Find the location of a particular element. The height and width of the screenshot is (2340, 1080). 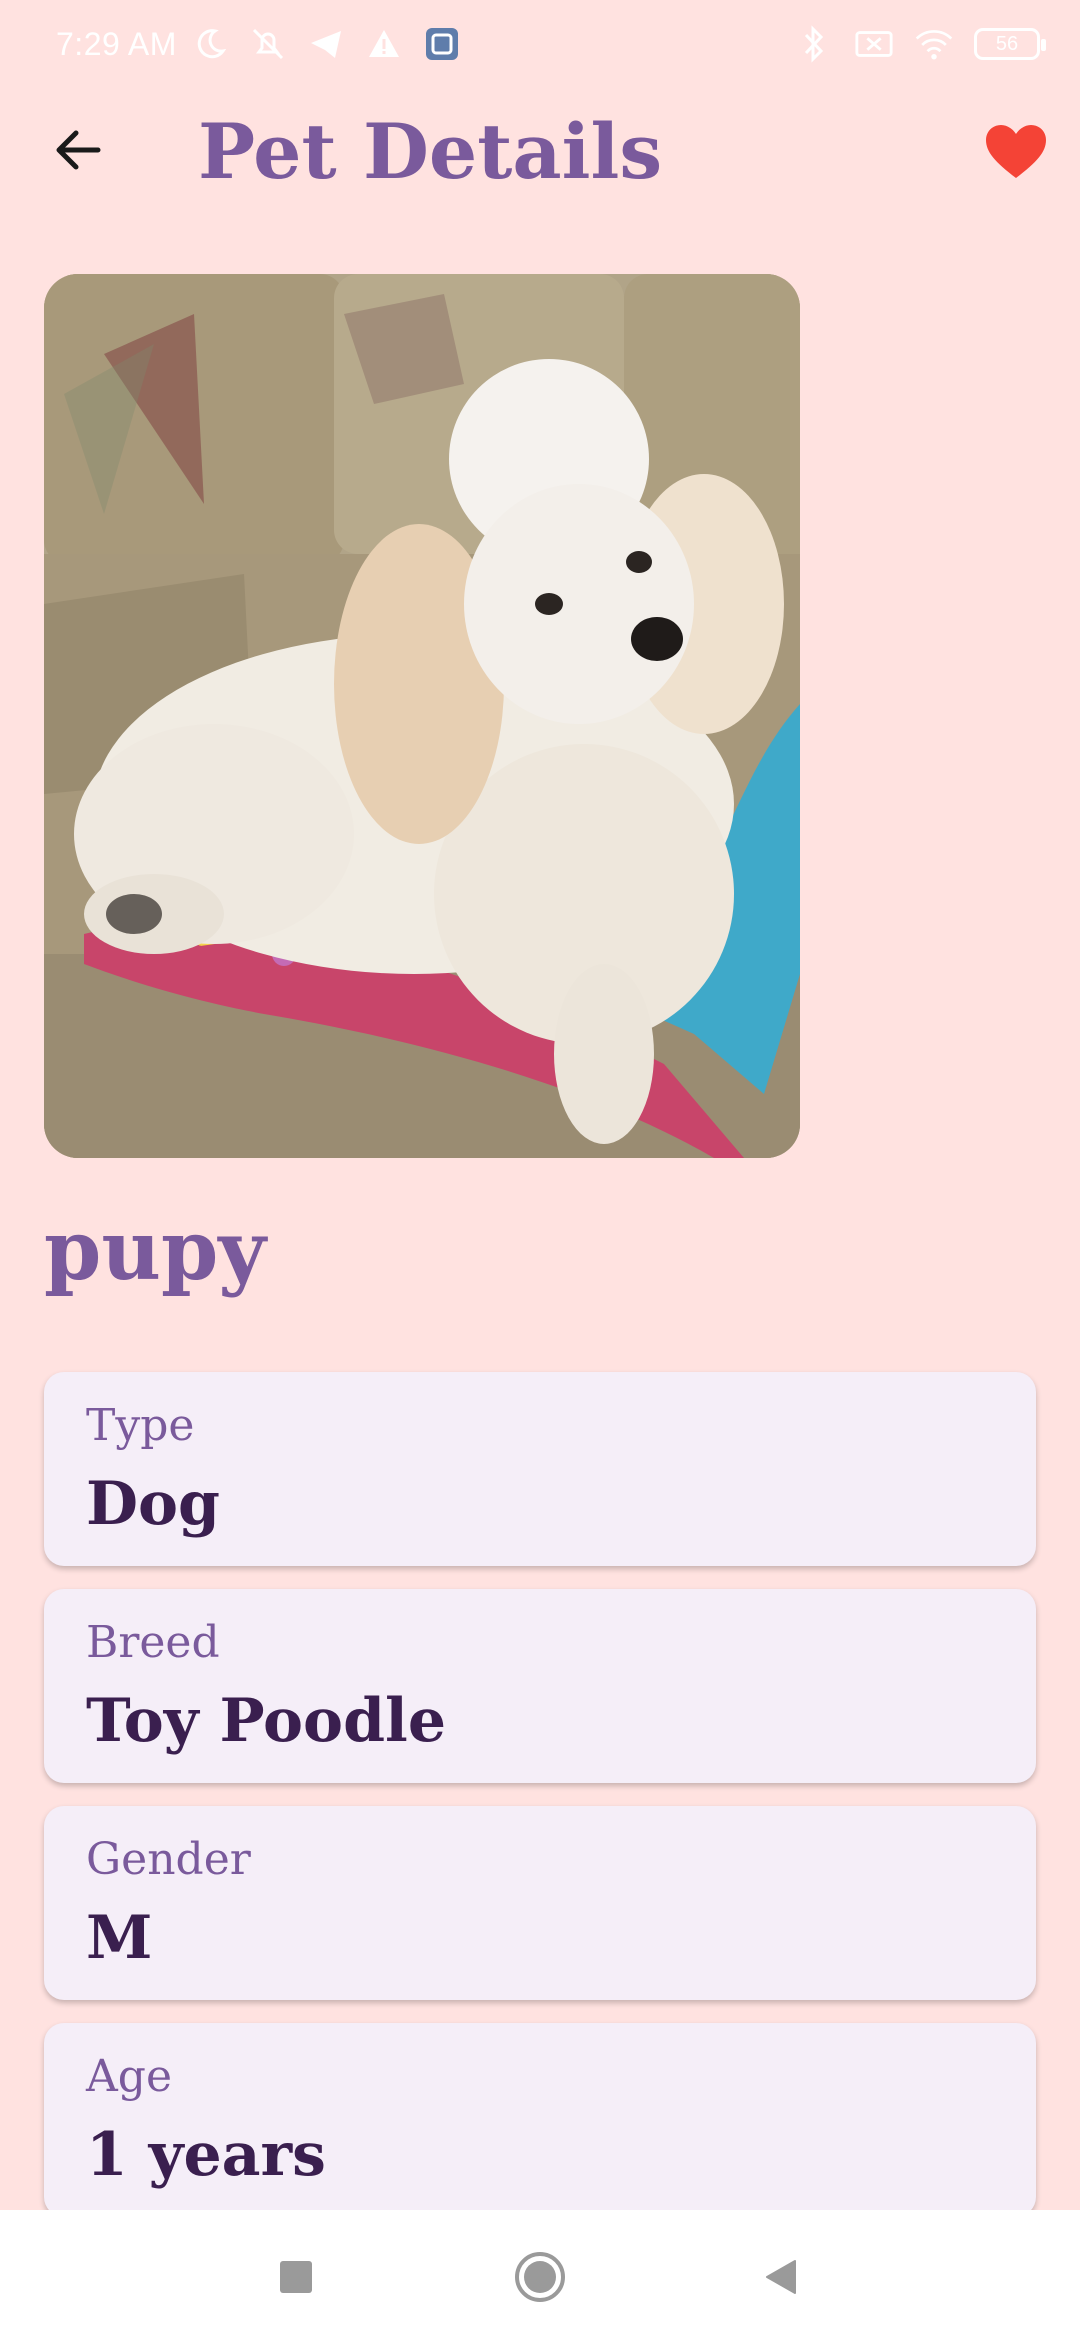

card-label: Breed is located at coordinates (153, 1642).